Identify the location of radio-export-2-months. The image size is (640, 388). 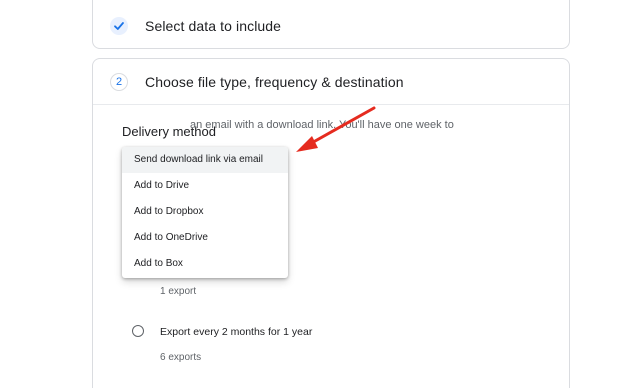
(138, 331).